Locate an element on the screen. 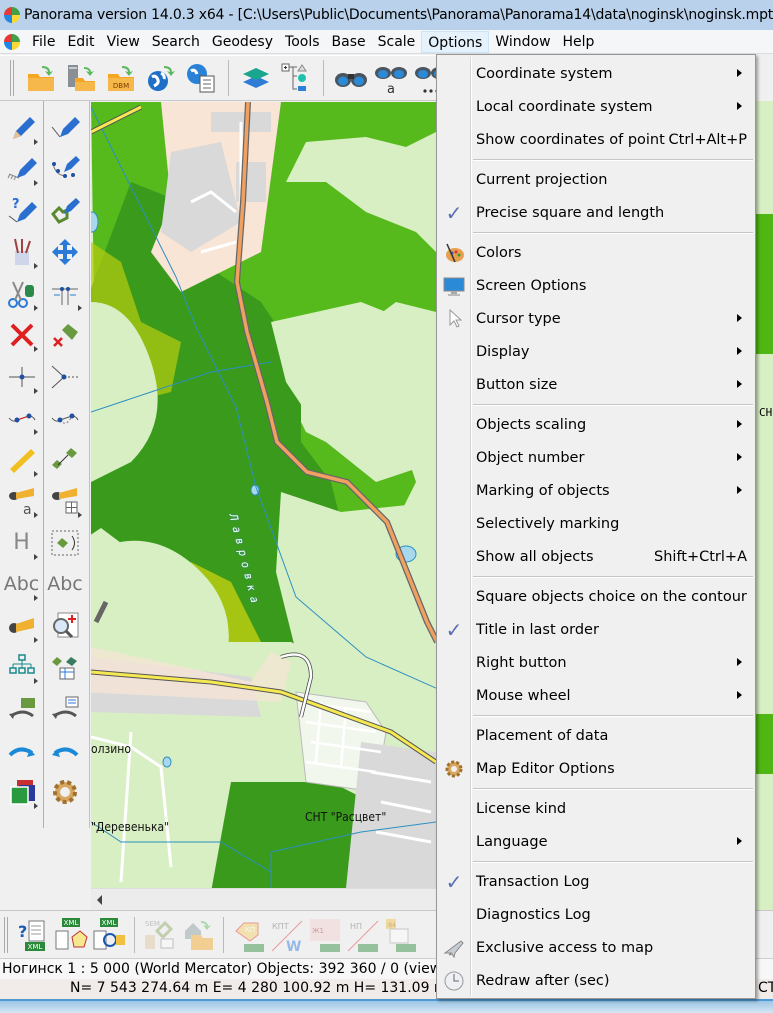  object-table-tool is located at coordinates (65, 668).